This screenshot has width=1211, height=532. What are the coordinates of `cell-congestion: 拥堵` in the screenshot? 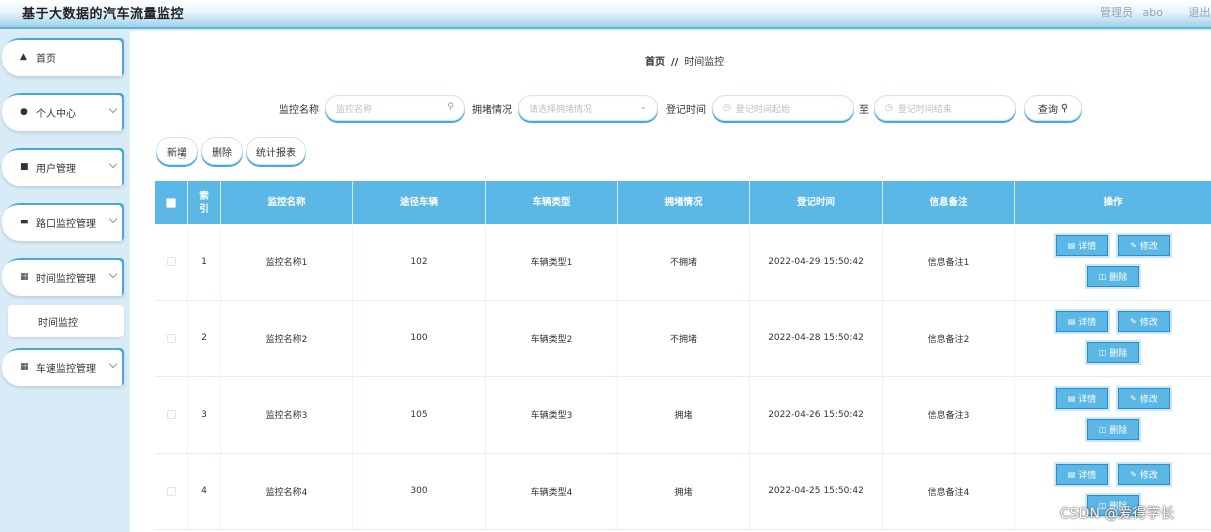 It's located at (684, 415).